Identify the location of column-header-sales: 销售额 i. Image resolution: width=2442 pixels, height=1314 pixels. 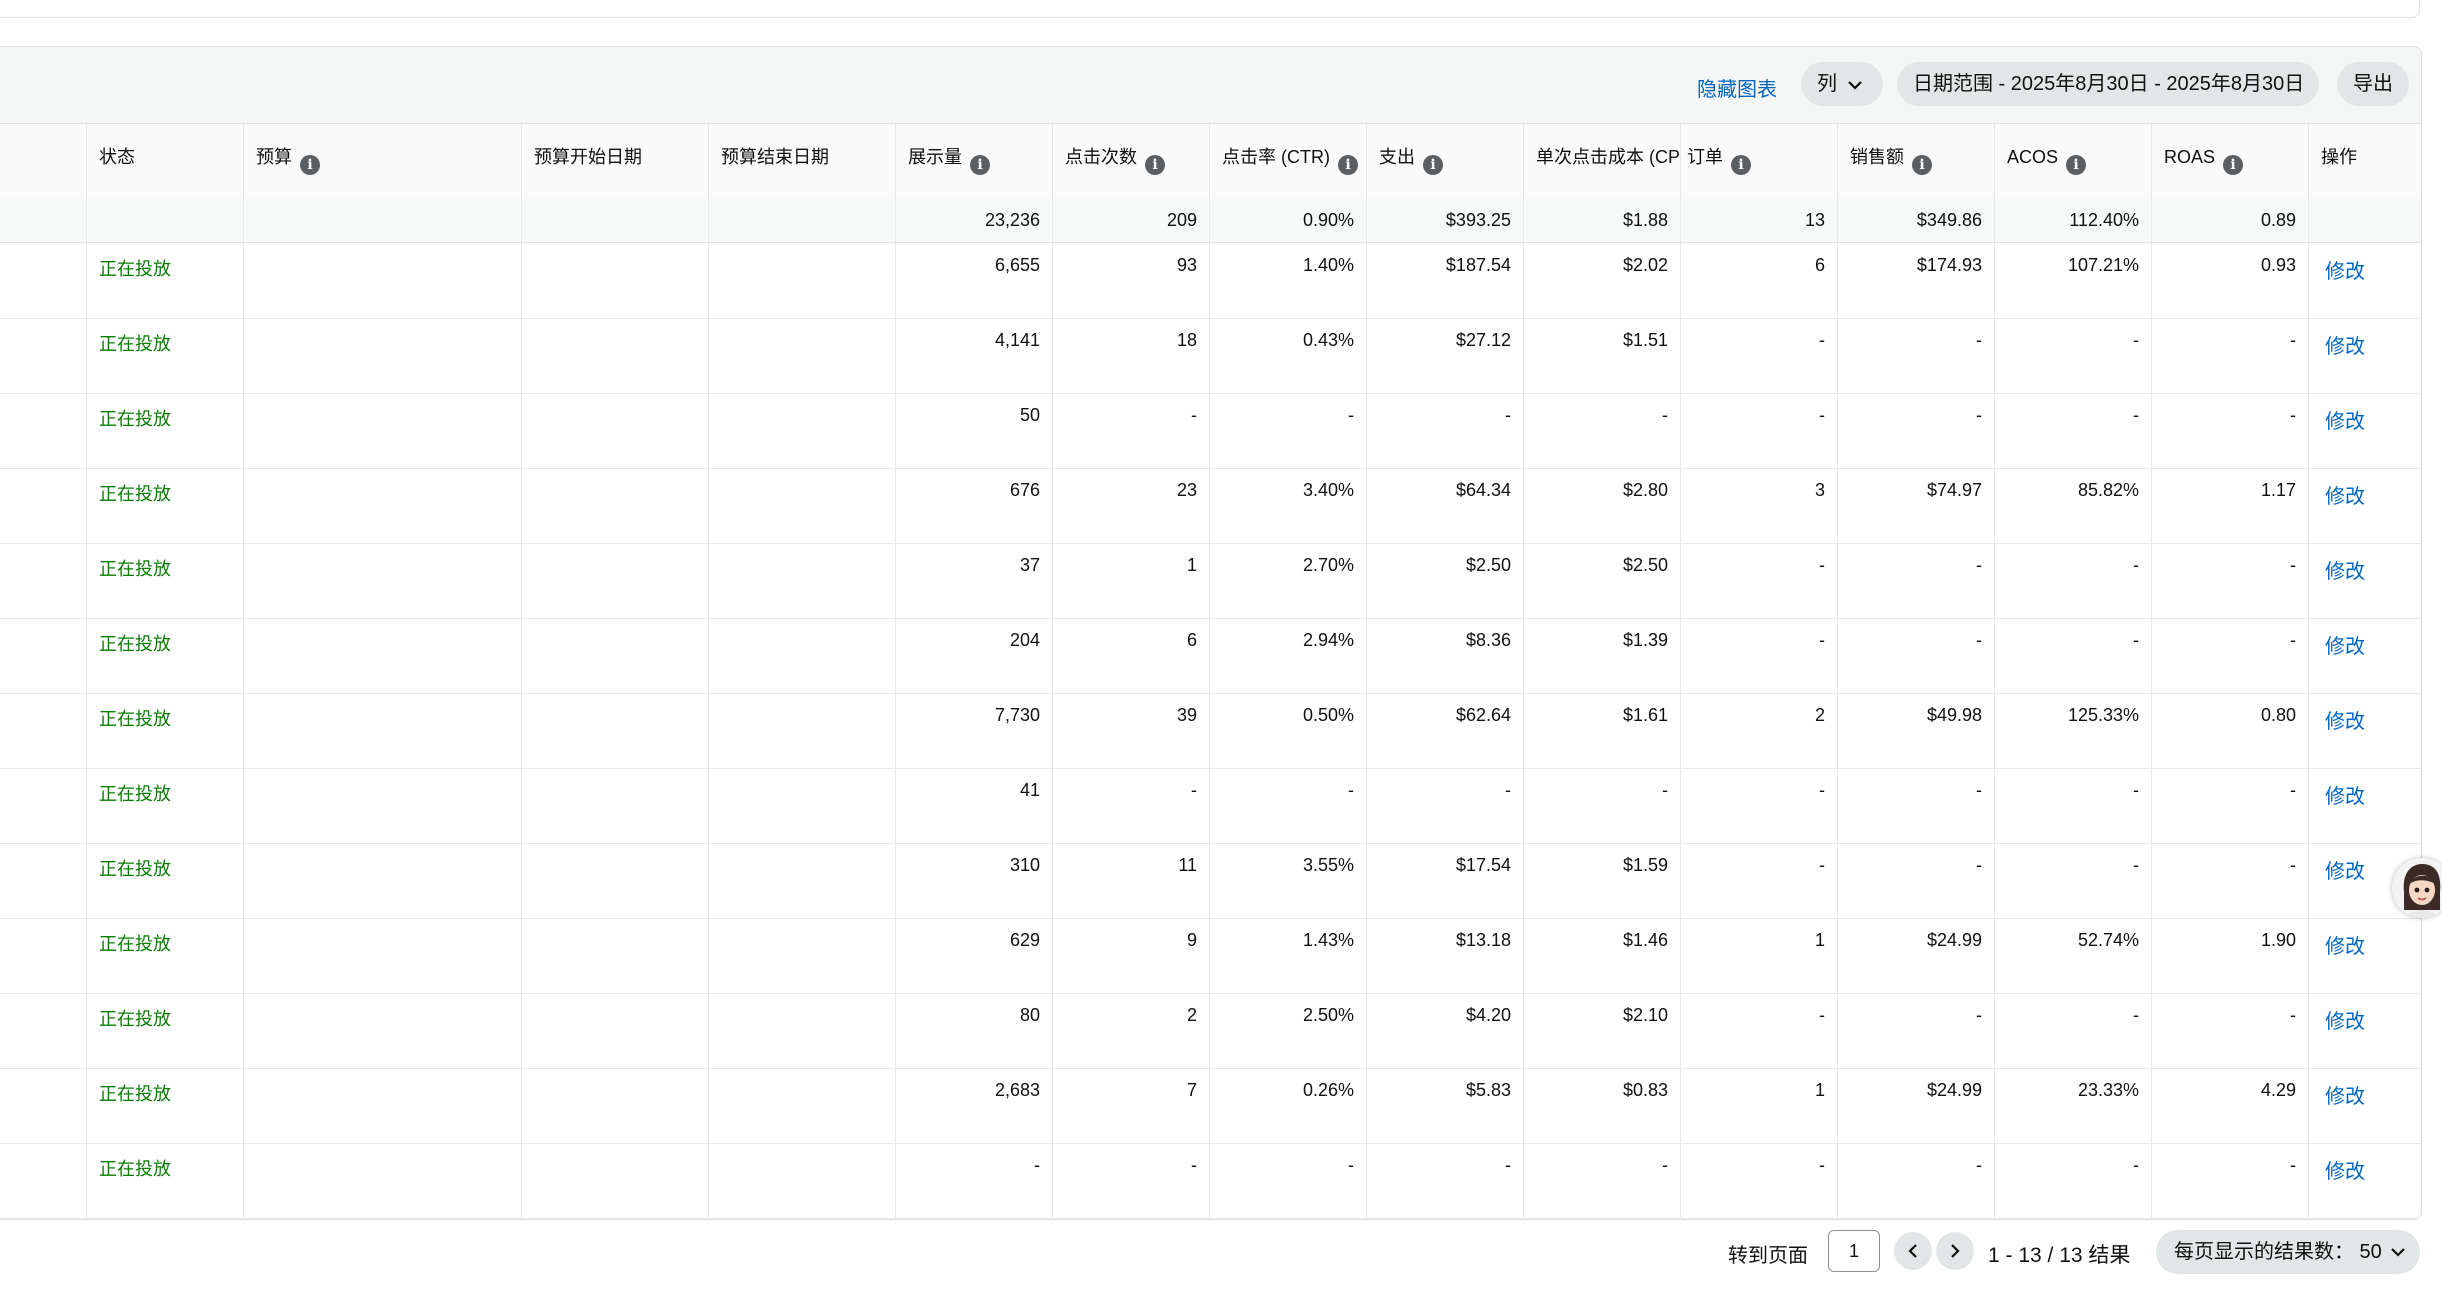
(1916, 161).